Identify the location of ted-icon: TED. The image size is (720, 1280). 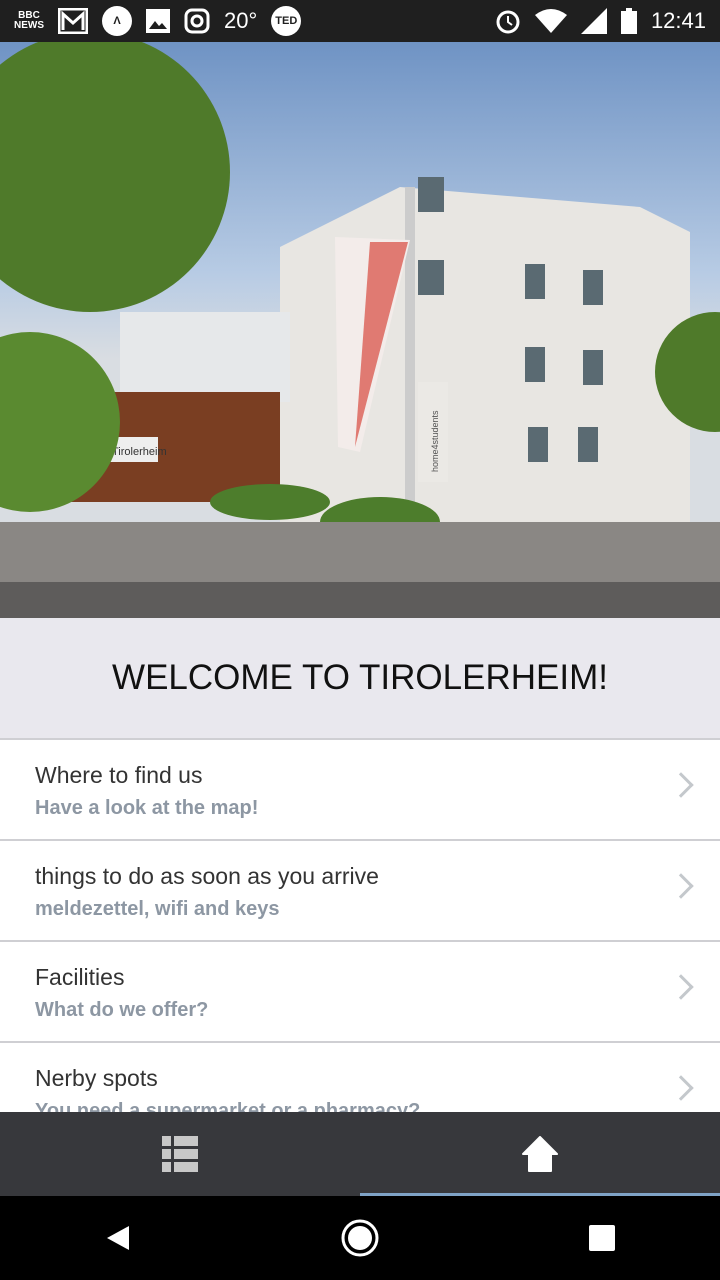
(286, 21).